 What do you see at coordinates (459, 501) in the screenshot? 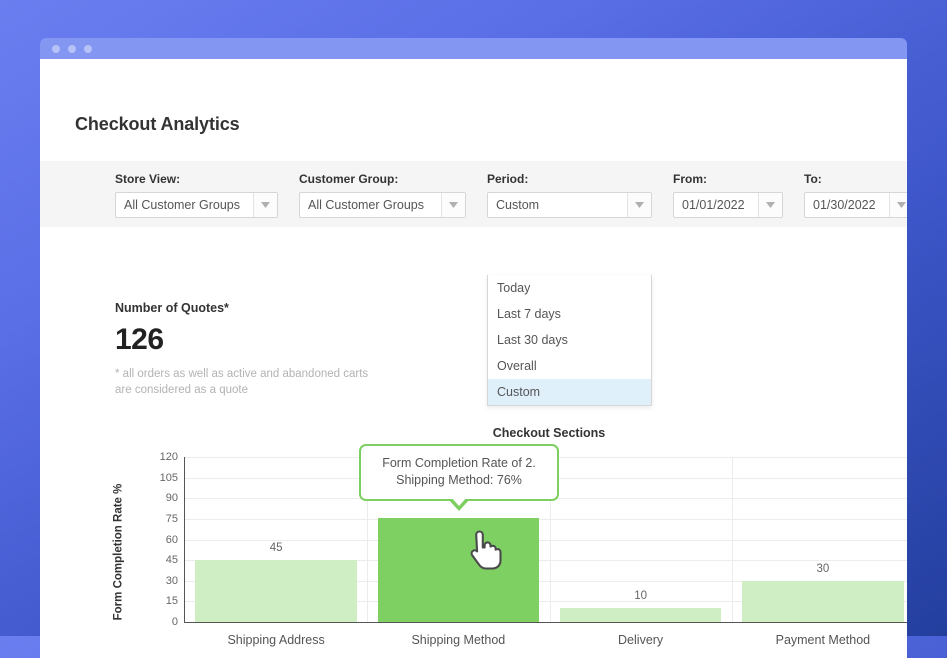
I see `tooltip-arrow-inner-icon` at bounding box center [459, 501].